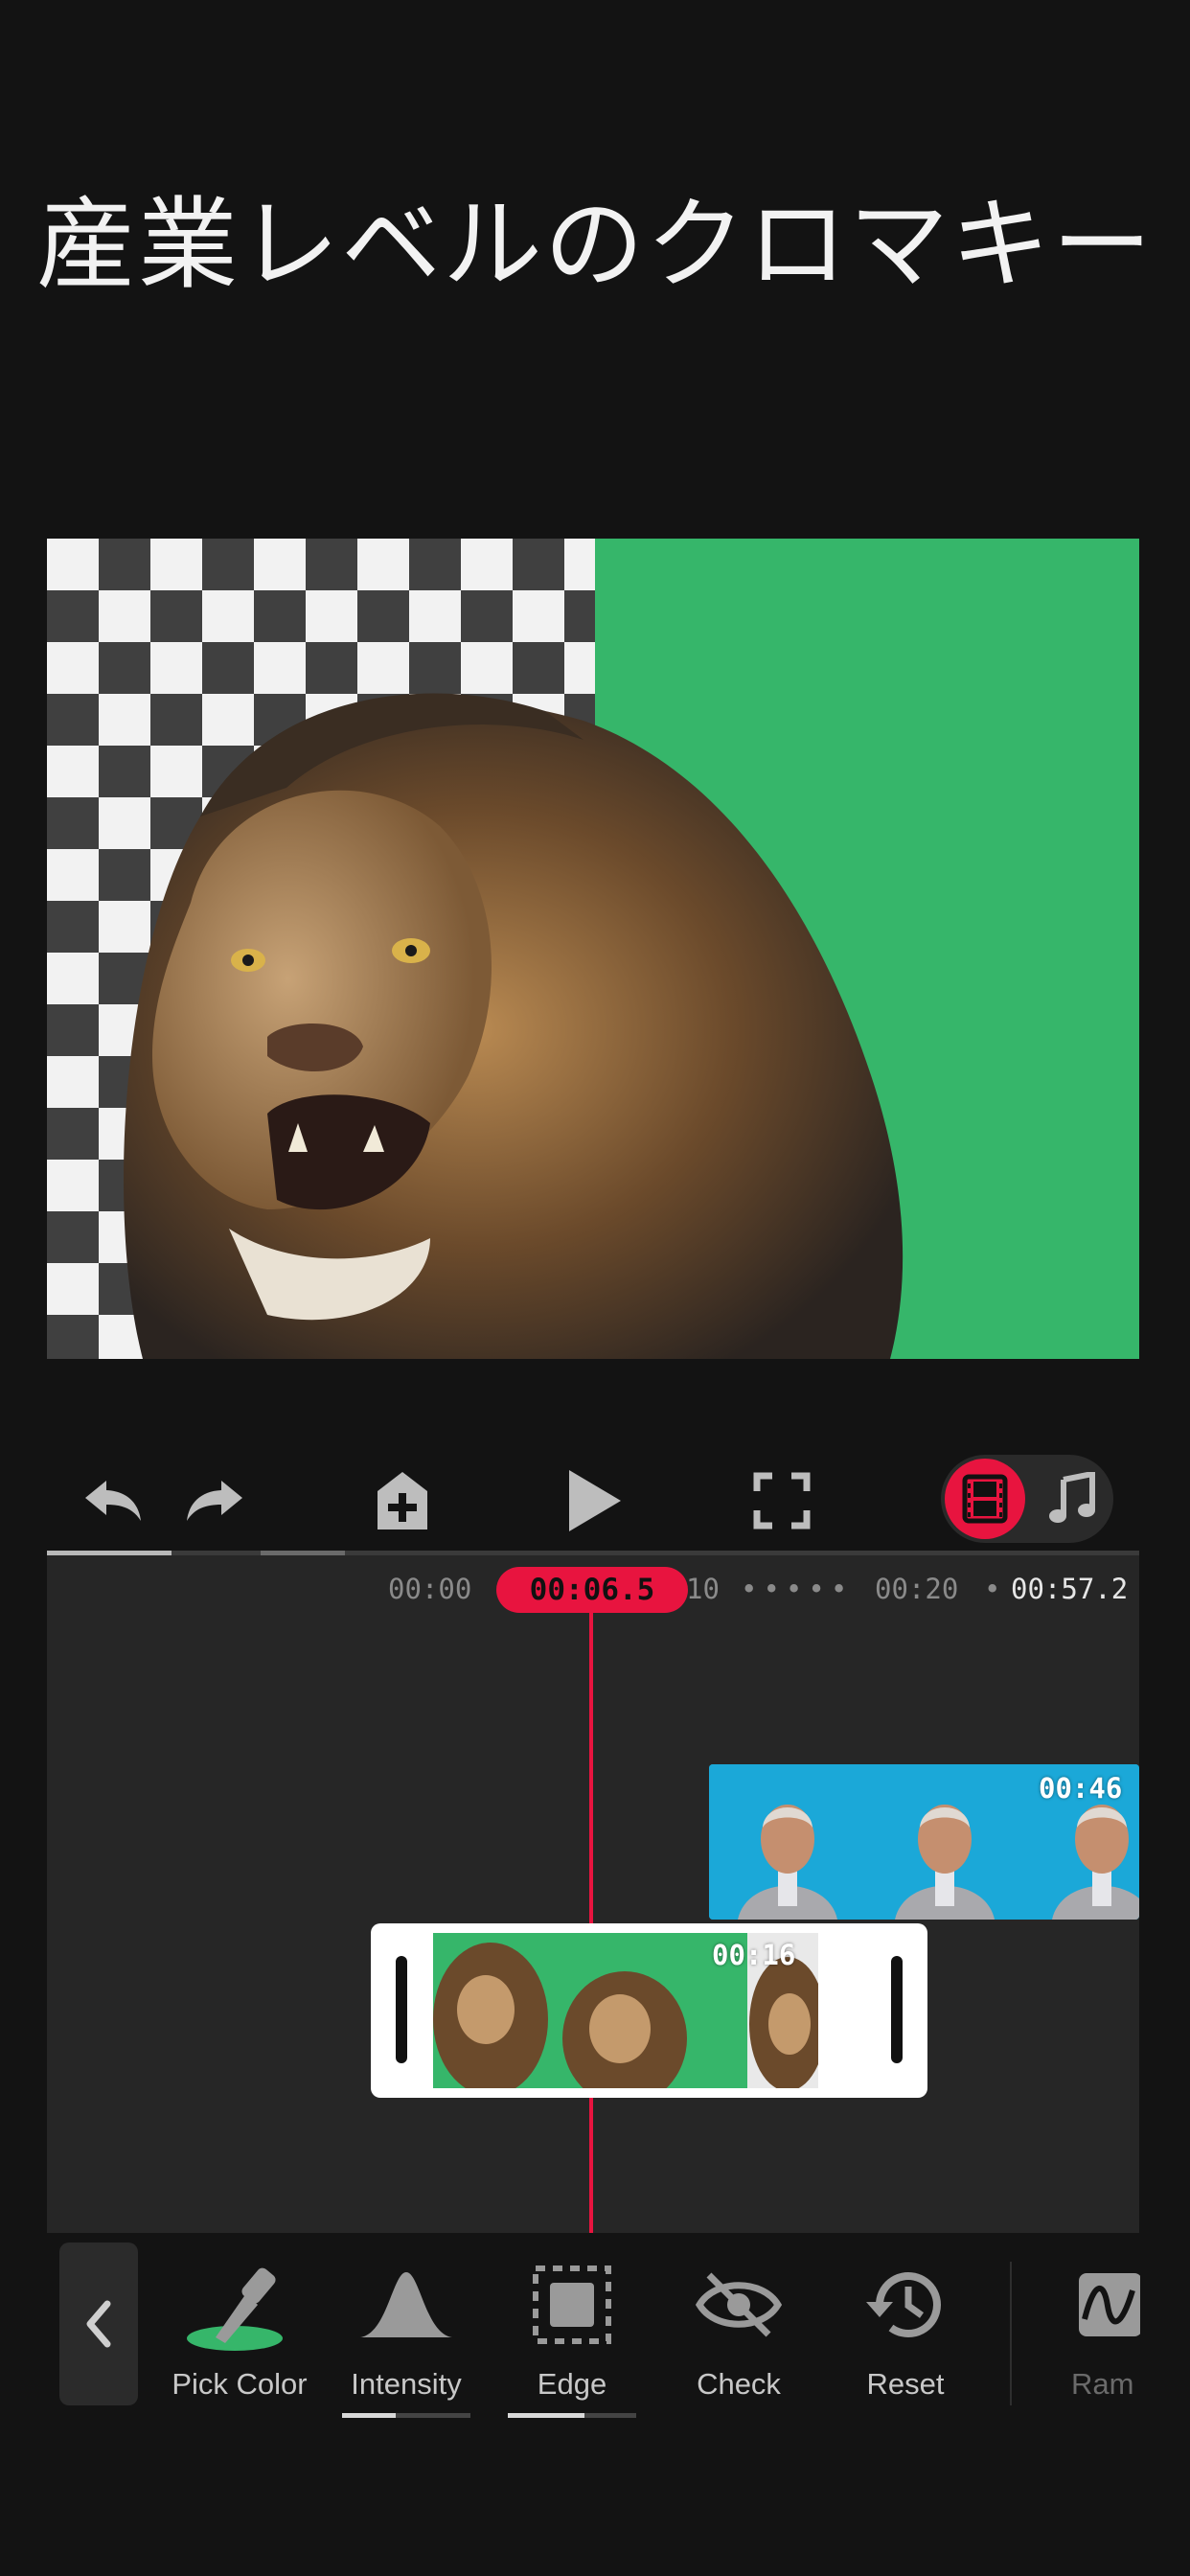  Describe the element at coordinates (1102, 2384) in the screenshot. I see `tool-label: Ram` at that location.